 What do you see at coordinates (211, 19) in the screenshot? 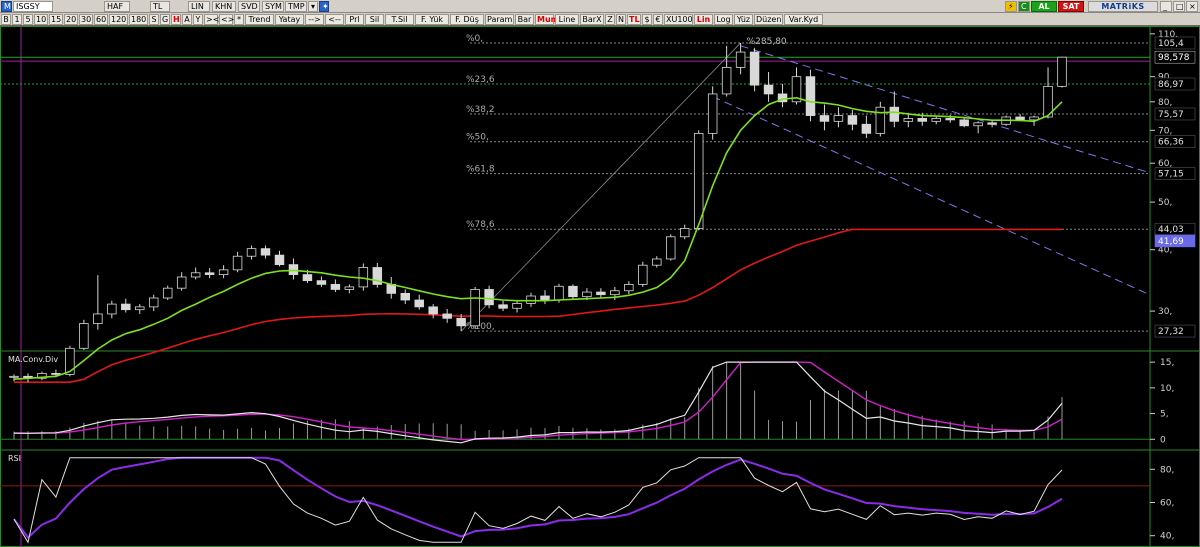
I see `toolbar-btn-15: ><` at bounding box center [211, 19].